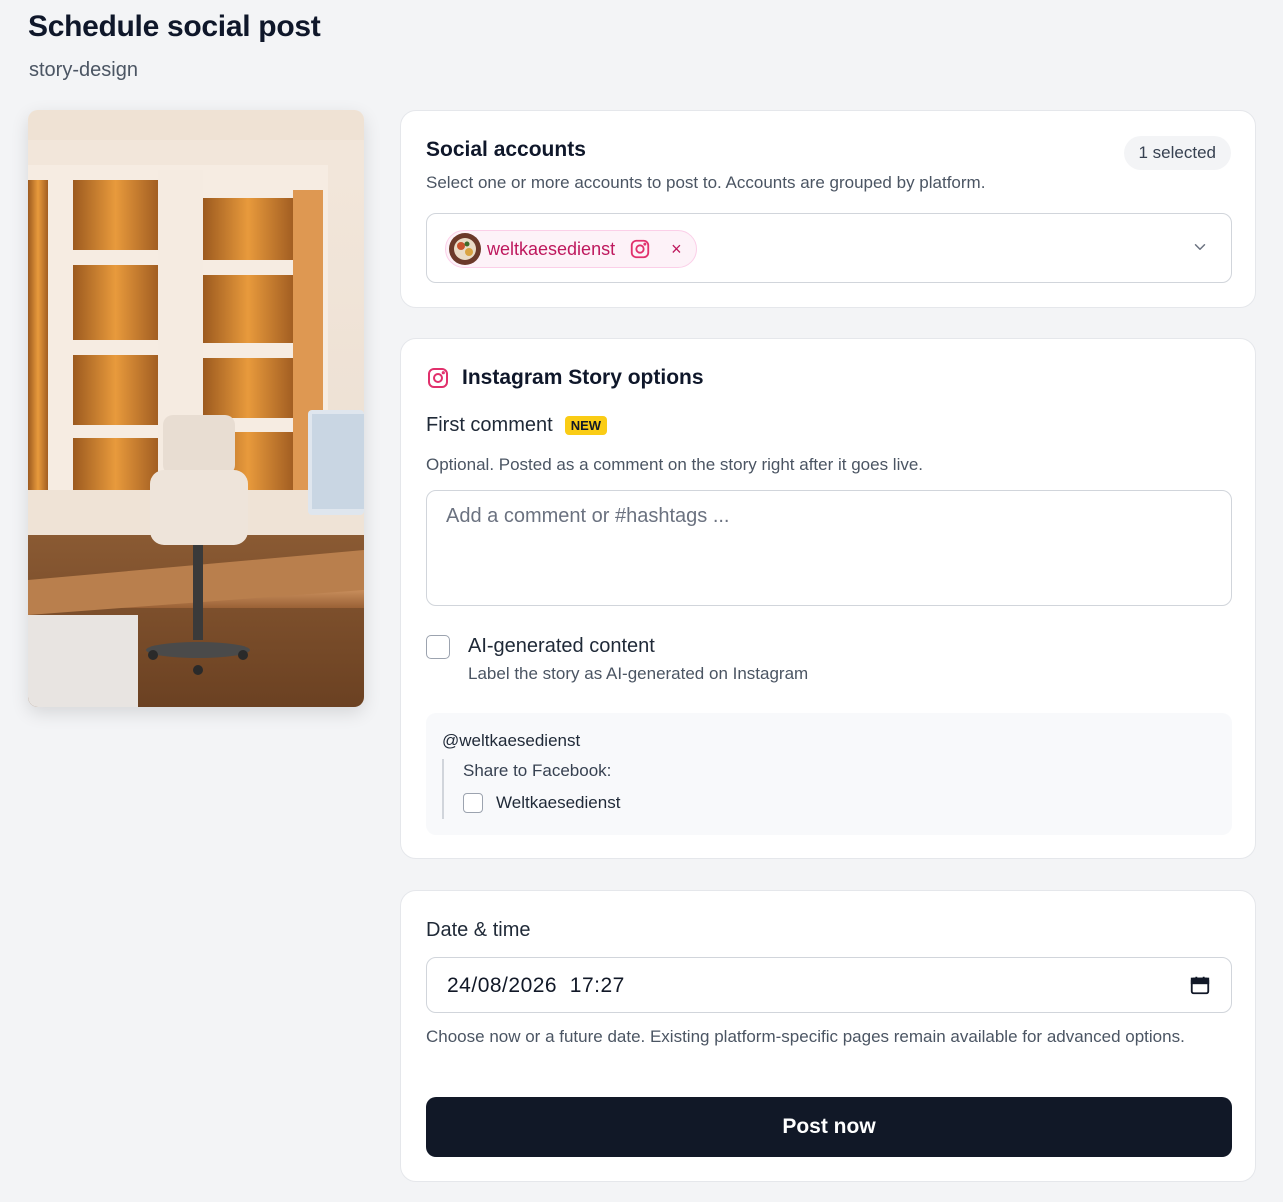  What do you see at coordinates (829, 248) in the screenshot?
I see `account-select: weltkaesedienst ×` at bounding box center [829, 248].